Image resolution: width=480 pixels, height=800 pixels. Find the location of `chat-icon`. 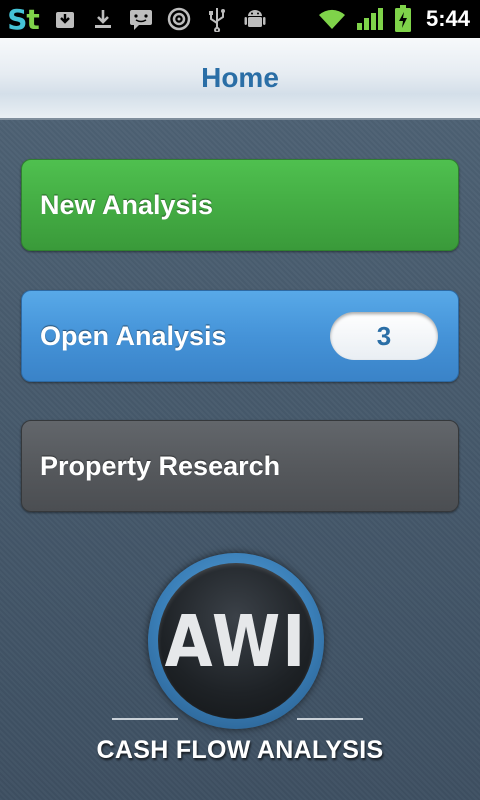

chat-icon is located at coordinates (141, 19).